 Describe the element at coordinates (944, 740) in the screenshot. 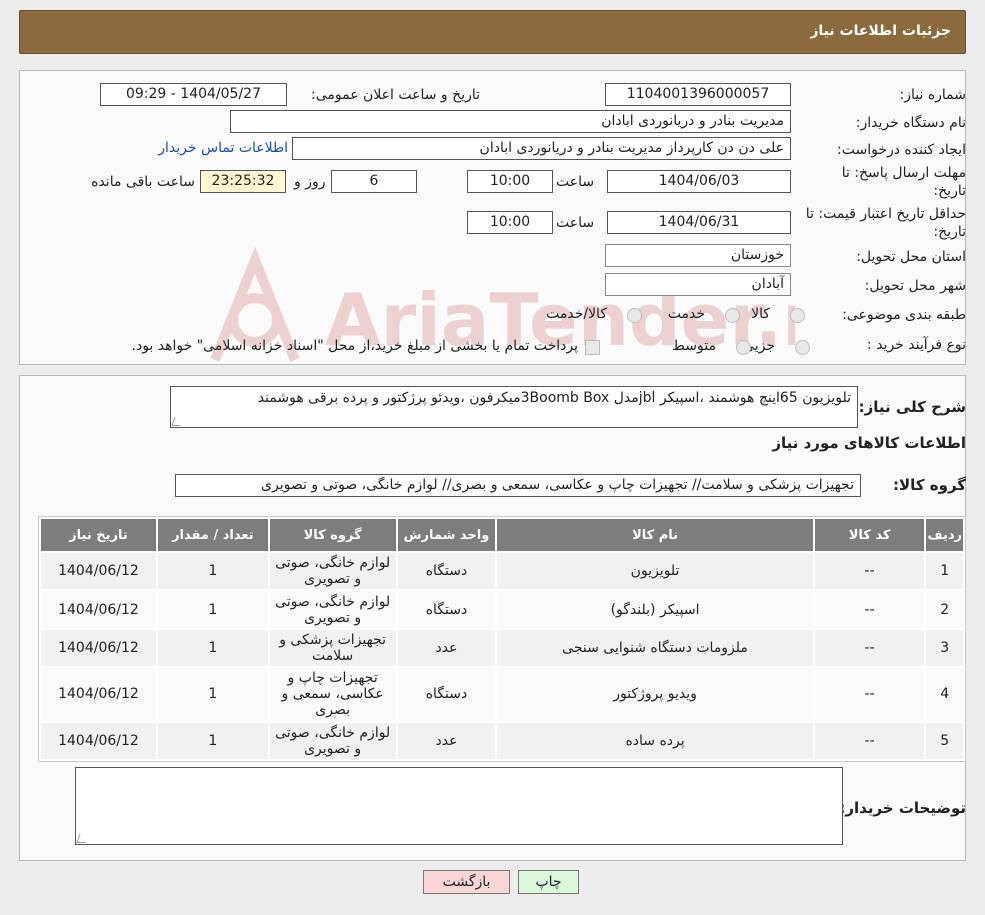

I see `cell-row-number: 5` at that location.